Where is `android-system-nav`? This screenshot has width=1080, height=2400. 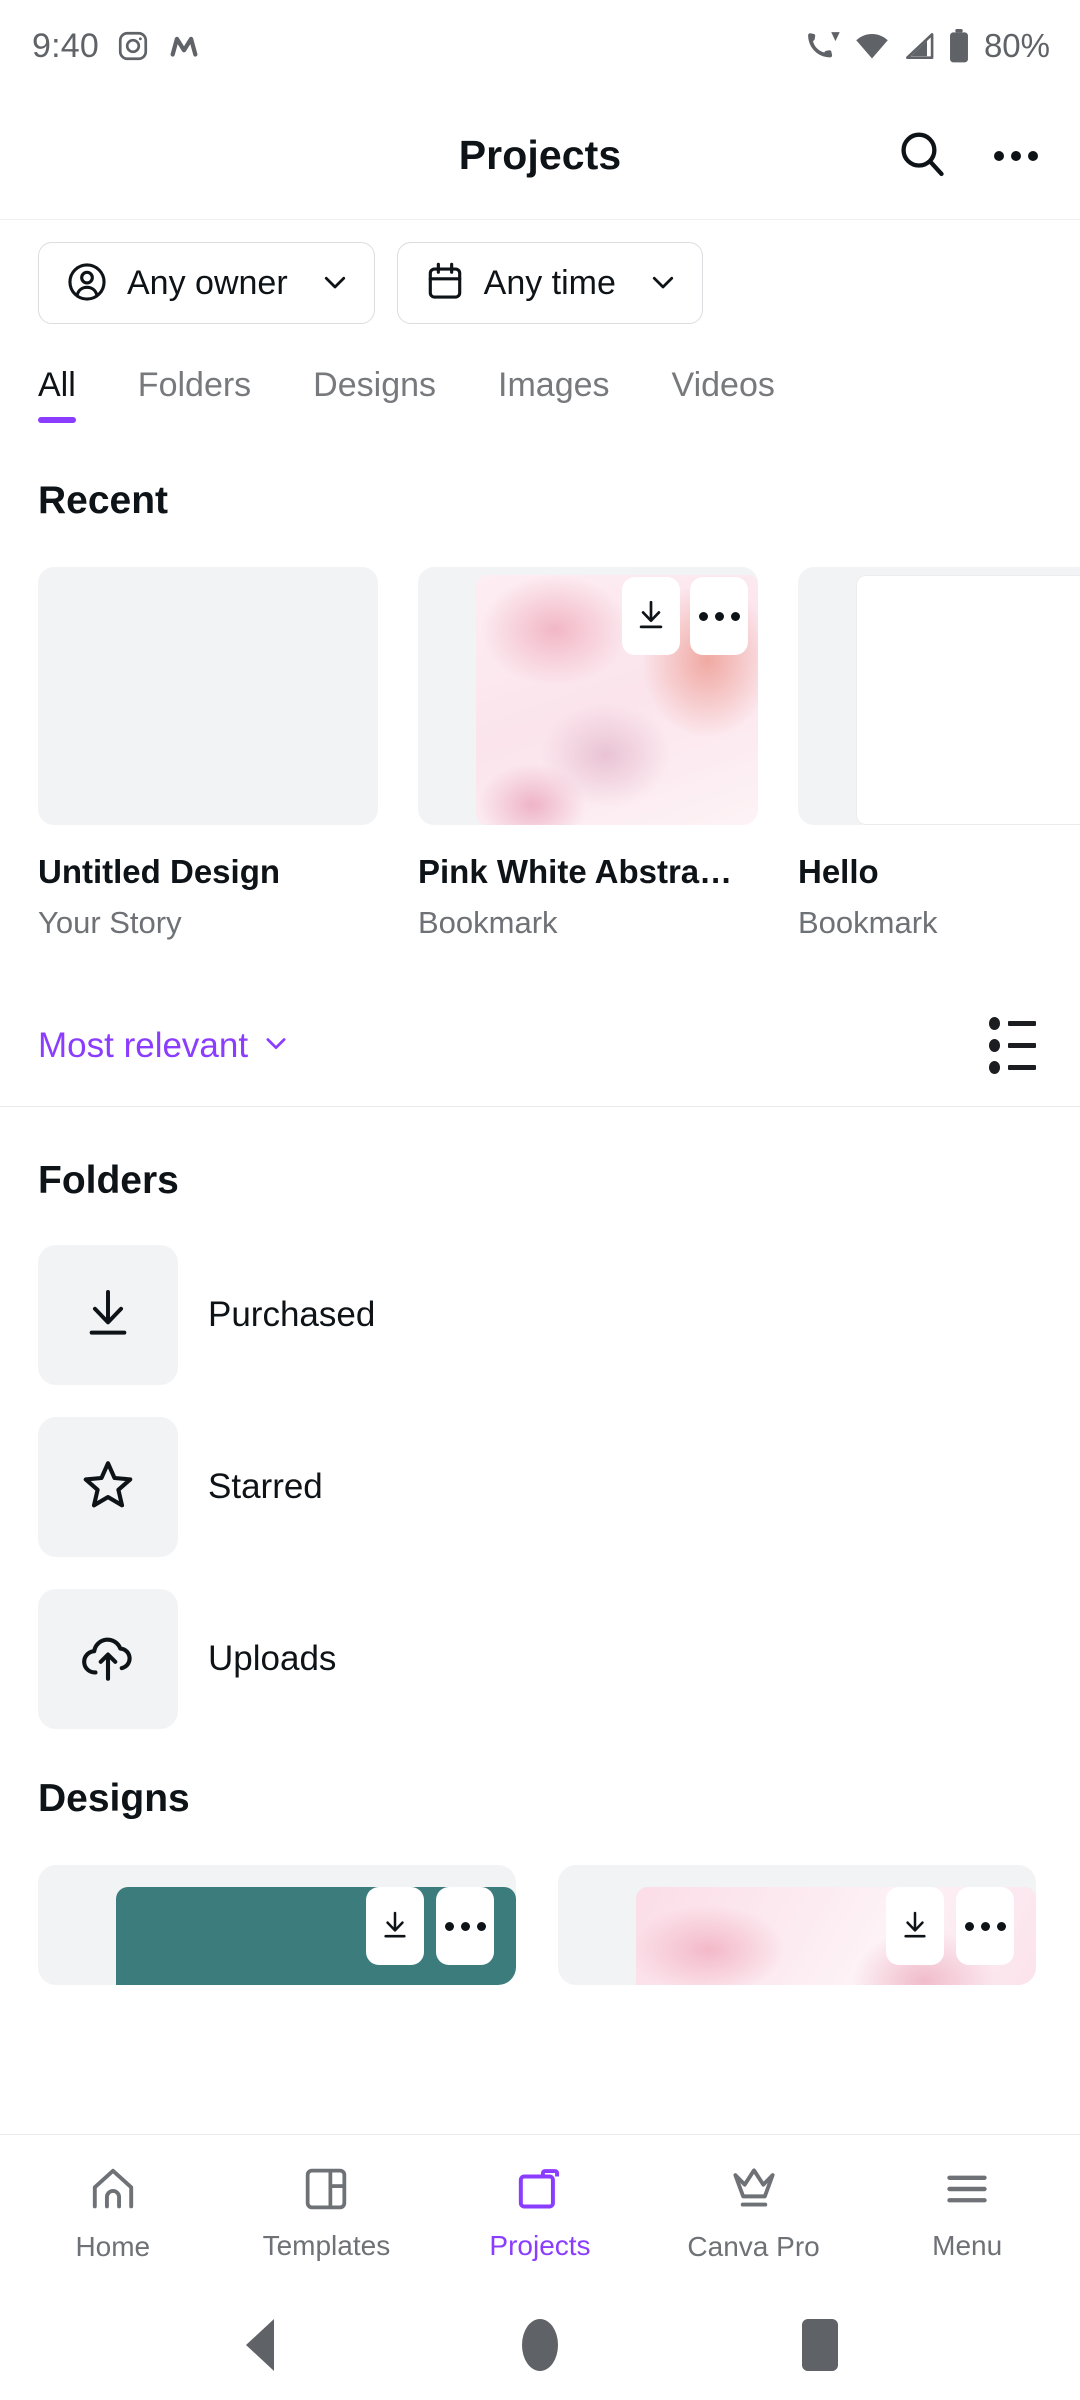 android-system-nav is located at coordinates (540, 2345).